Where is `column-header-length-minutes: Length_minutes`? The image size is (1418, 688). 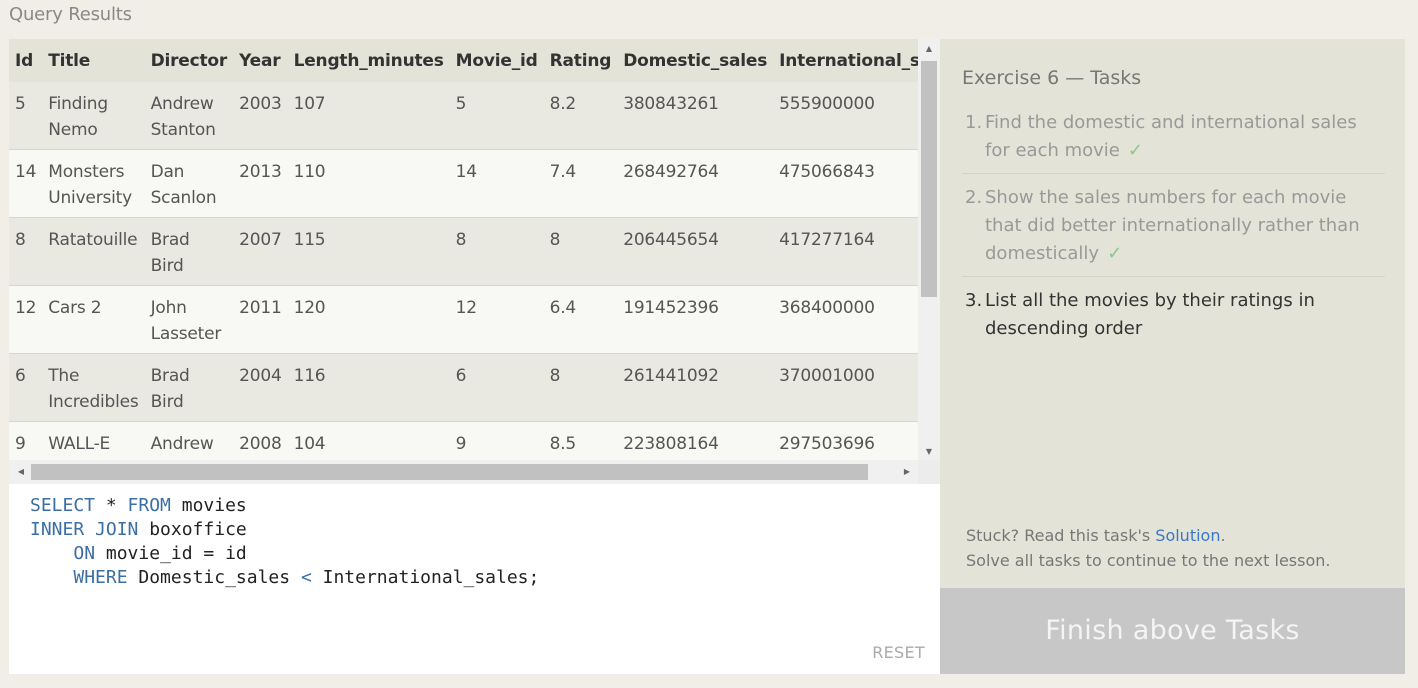
column-header-length-minutes: Length_minutes is located at coordinates (368, 60).